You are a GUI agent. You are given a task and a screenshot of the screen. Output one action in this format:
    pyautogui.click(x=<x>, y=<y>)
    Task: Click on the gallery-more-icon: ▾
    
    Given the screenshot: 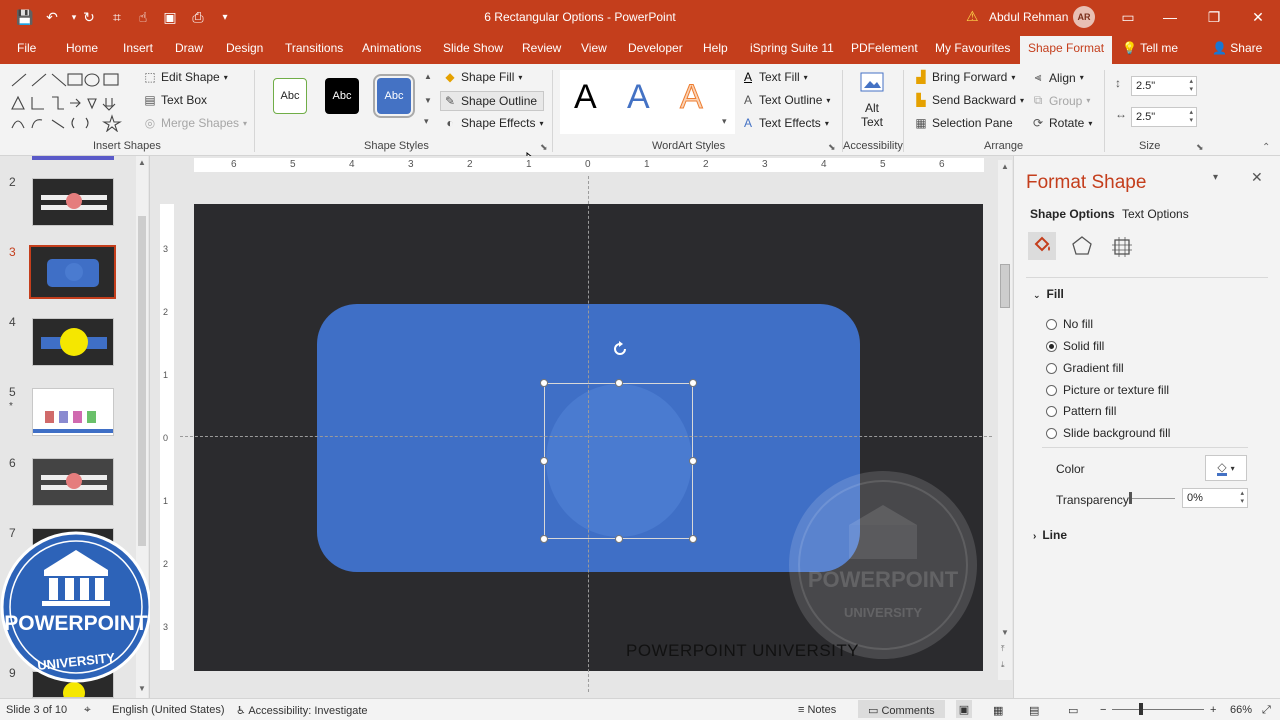 What is the action you would take?
    pyautogui.click(x=426, y=121)
    